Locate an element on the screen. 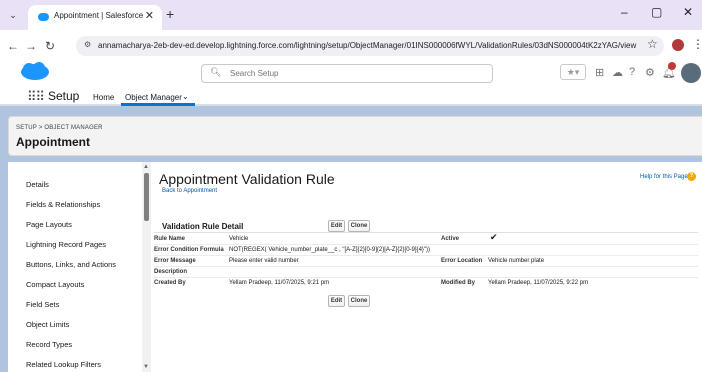 The image size is (702, 372). help-question-icon: ? is located at coordinates (691, 176).